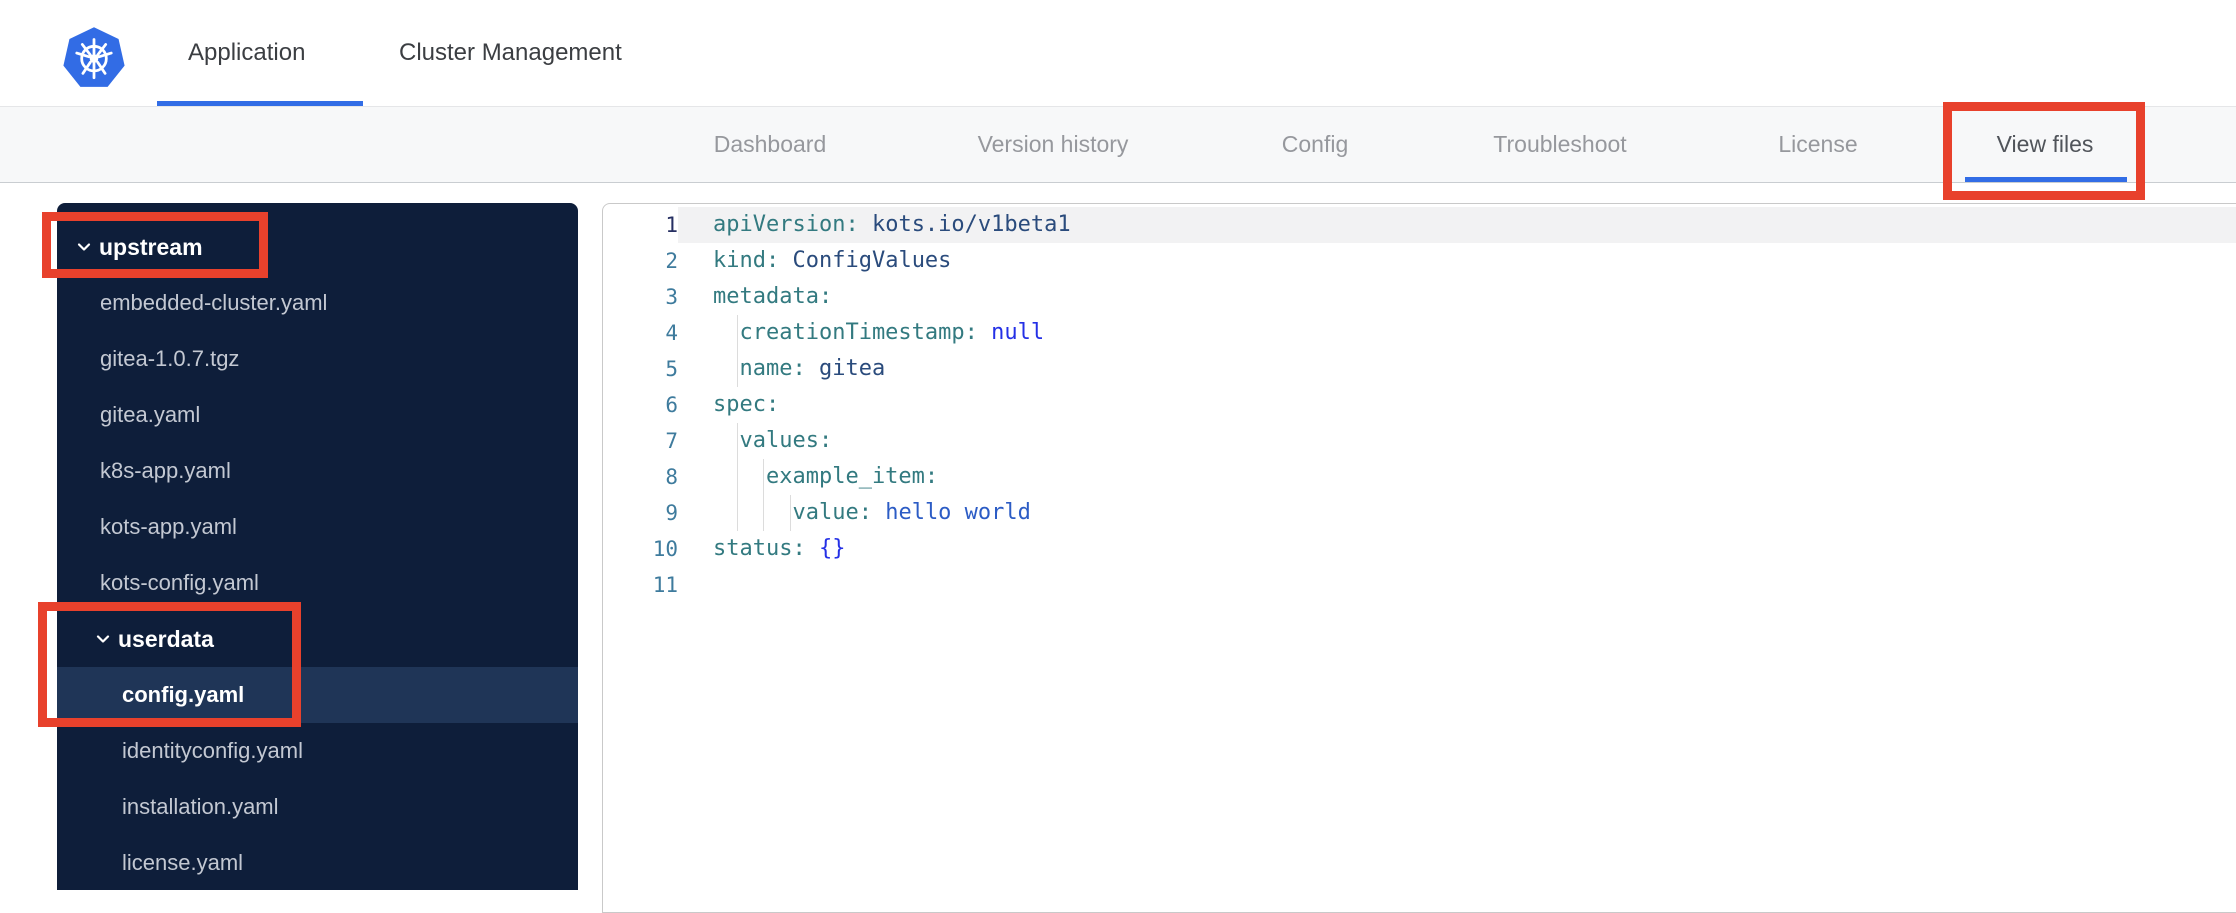  What do you see at coordinates (151, 246) in the screenshot?
I see `folder-label: upstream` at bounding box center [151, 246].